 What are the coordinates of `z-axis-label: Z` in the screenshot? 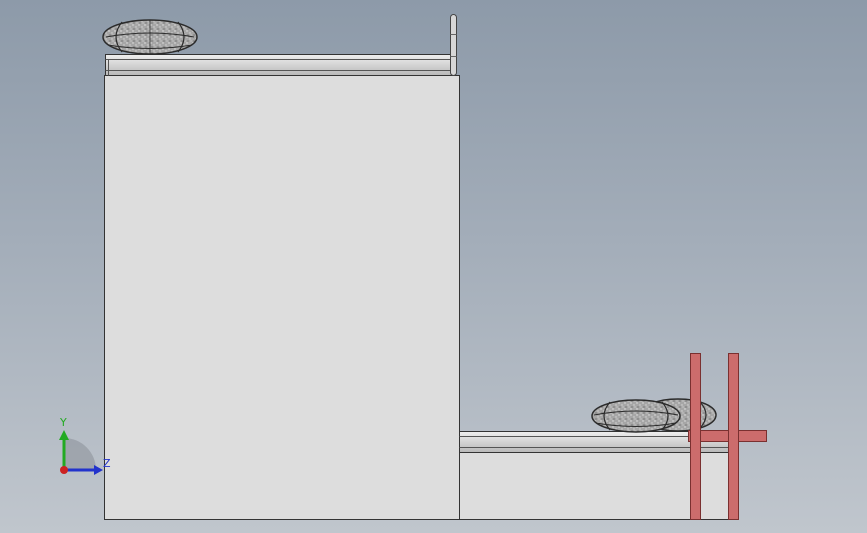 It's located at (107, 463).